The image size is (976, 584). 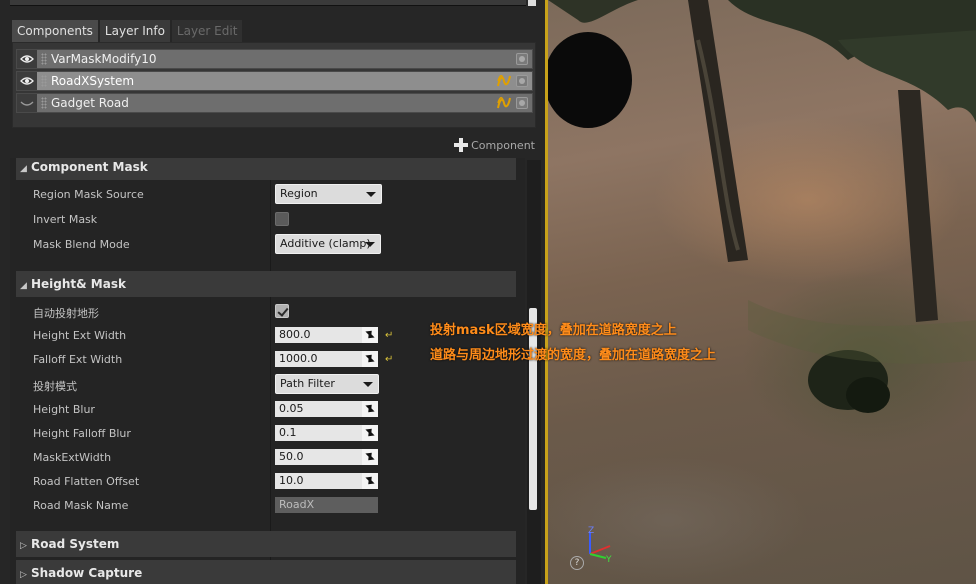 I want to click on category-title: Component Mask, so click(x=89, y=167).